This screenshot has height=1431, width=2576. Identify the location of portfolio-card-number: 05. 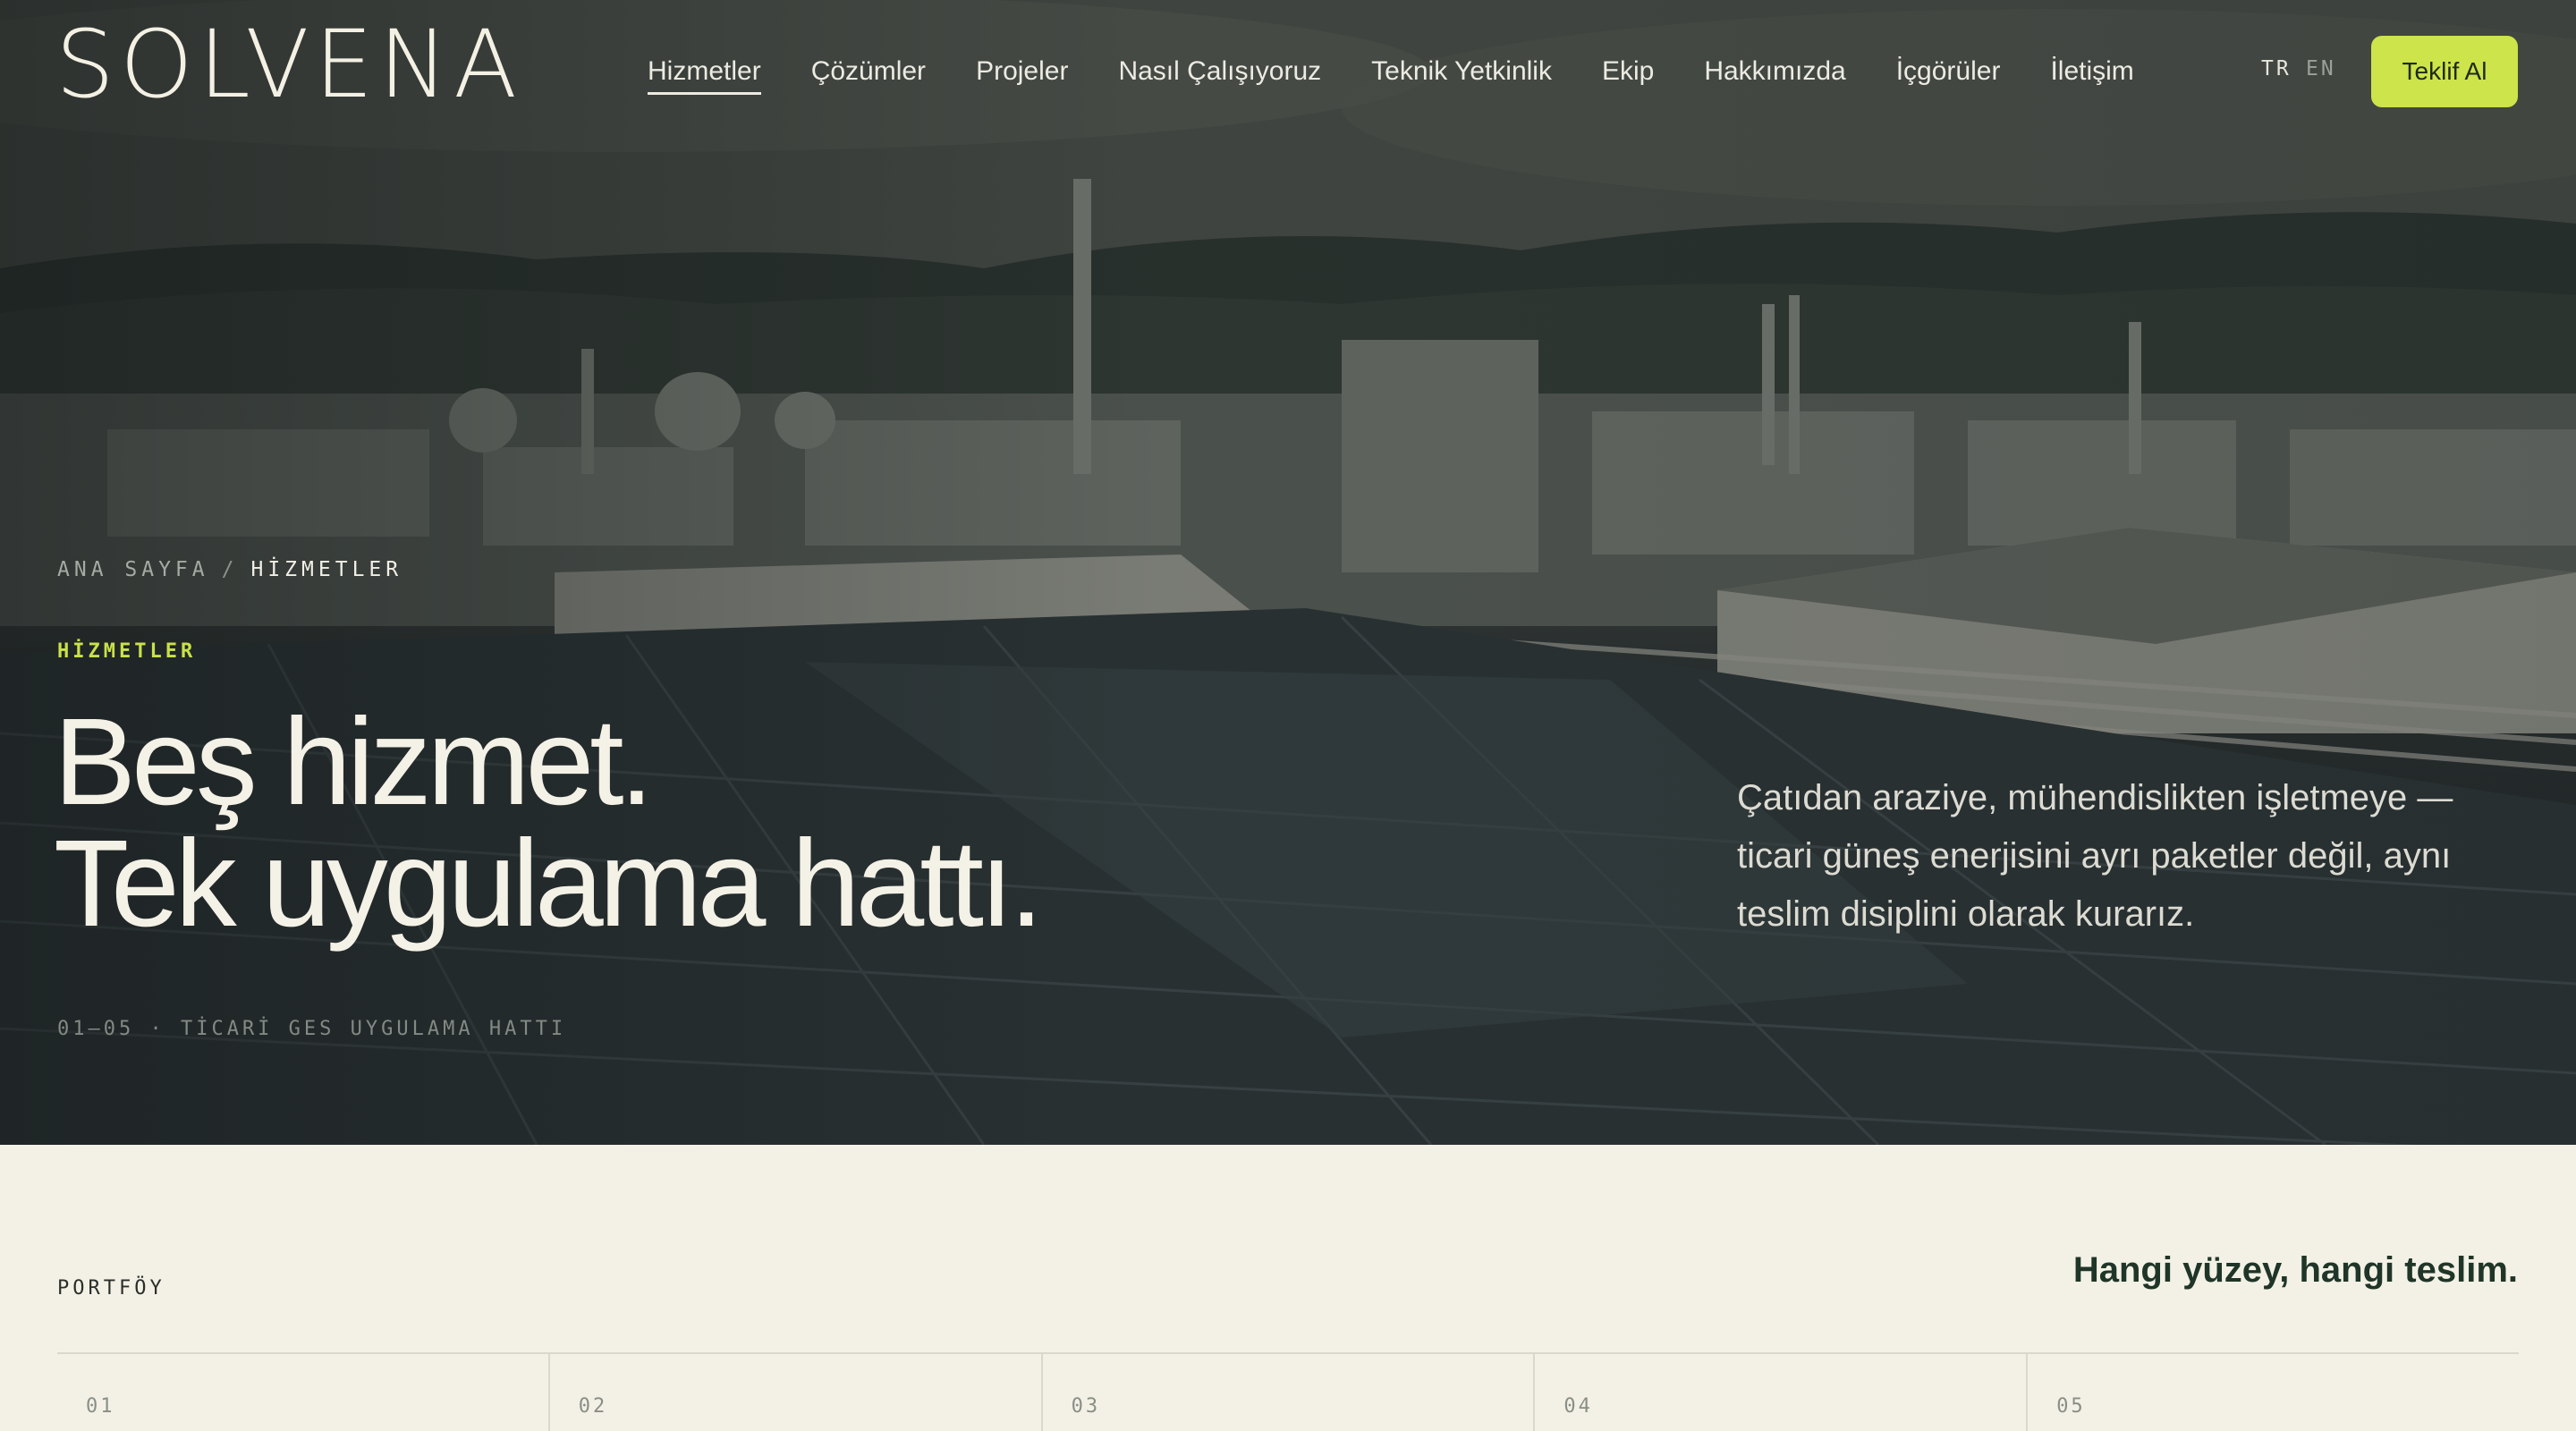
(2071, 1407).